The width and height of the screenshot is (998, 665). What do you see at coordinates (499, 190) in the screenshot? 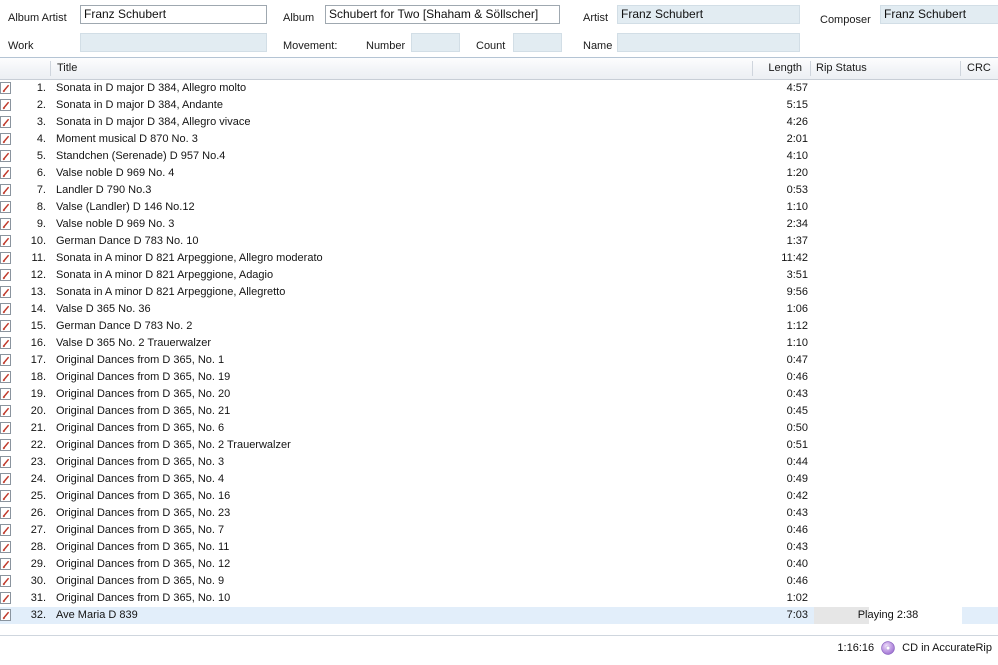
I see `table-row: 7. Landler D 790 No.3 0:53` at bounding box center [499, 190].